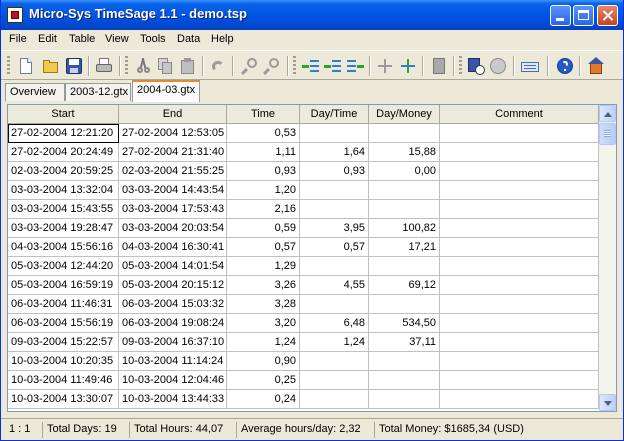 Image resolution: width=624 pixels, height=441 pixels. What do you see at coordinates (263, 342) in the screenshot?
I see `table-cell-time: 1,24` at bounding box center [263, 342].